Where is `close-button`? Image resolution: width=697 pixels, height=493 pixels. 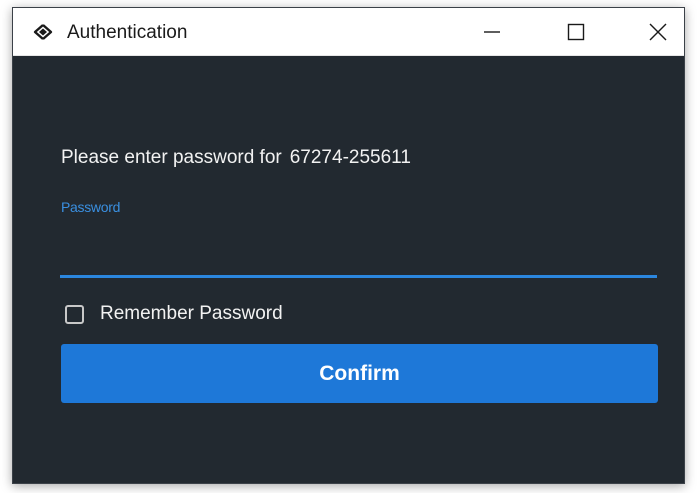
close-button is located at coordinates (658, 32).